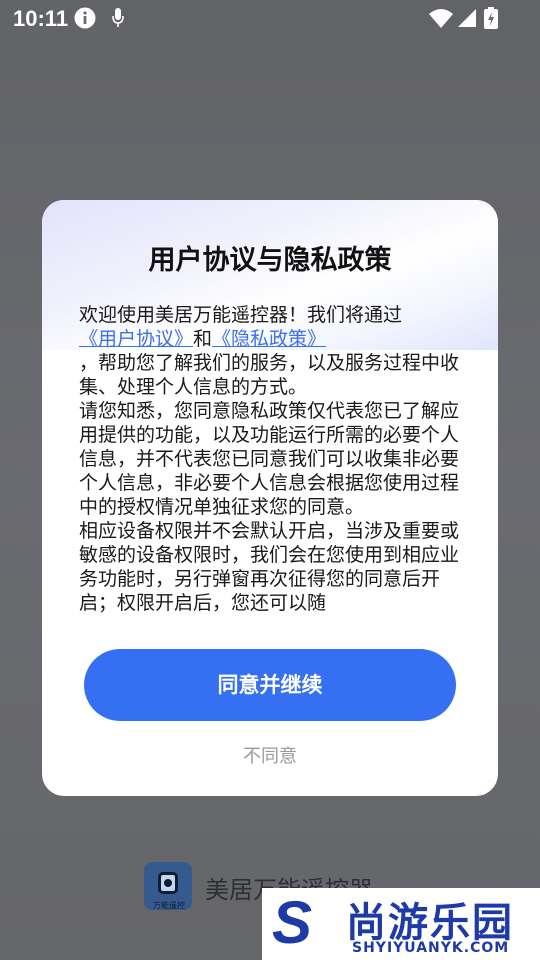  I want to click on app-logo-text: 万能遥控, so click(169, 905).